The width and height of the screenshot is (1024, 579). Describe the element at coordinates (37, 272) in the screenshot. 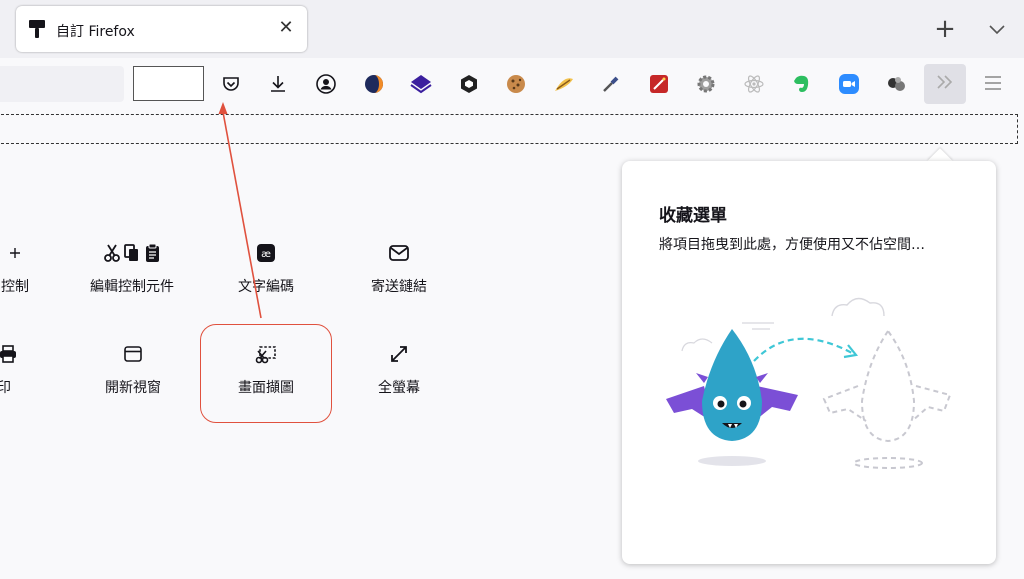

I see `palette-item-controls: 控制` at that location.